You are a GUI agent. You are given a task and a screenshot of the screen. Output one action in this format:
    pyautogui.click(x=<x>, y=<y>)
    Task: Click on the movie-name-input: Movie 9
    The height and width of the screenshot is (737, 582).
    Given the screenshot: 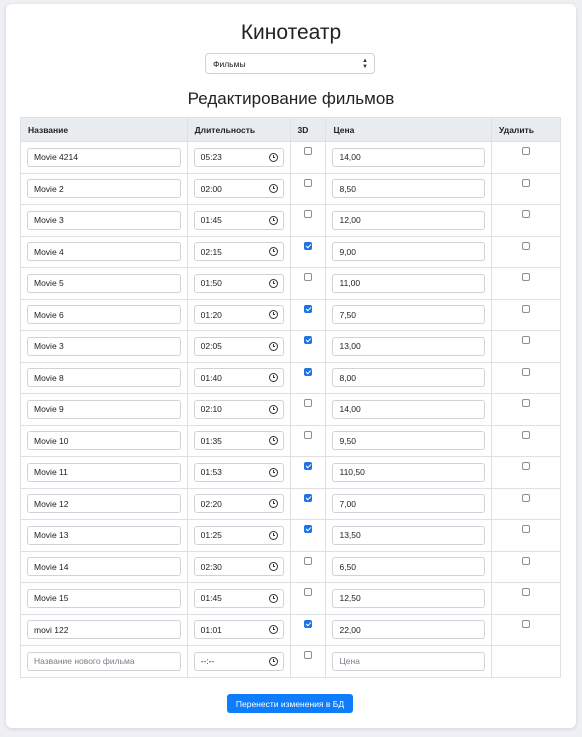 What is the action you would take?
    pyautogui.click(x=104, y=409)
    